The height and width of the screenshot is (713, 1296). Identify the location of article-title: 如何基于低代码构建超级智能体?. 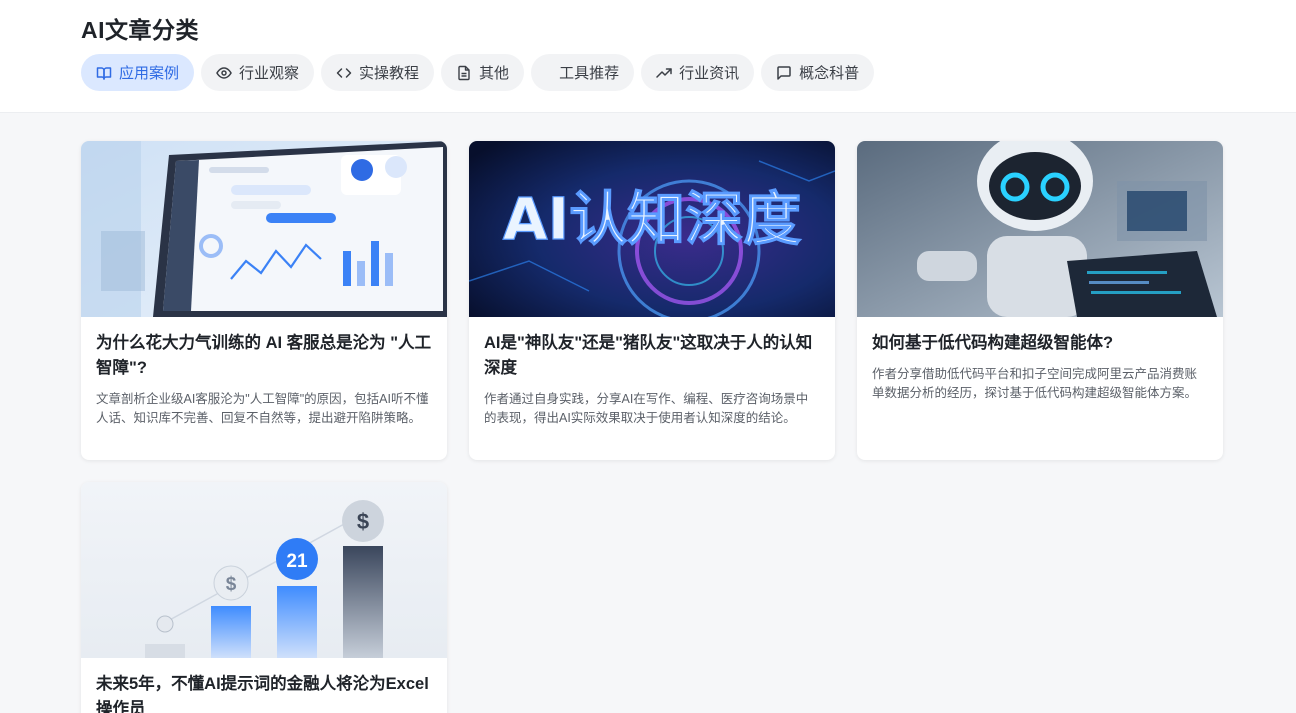
(1040, 343).